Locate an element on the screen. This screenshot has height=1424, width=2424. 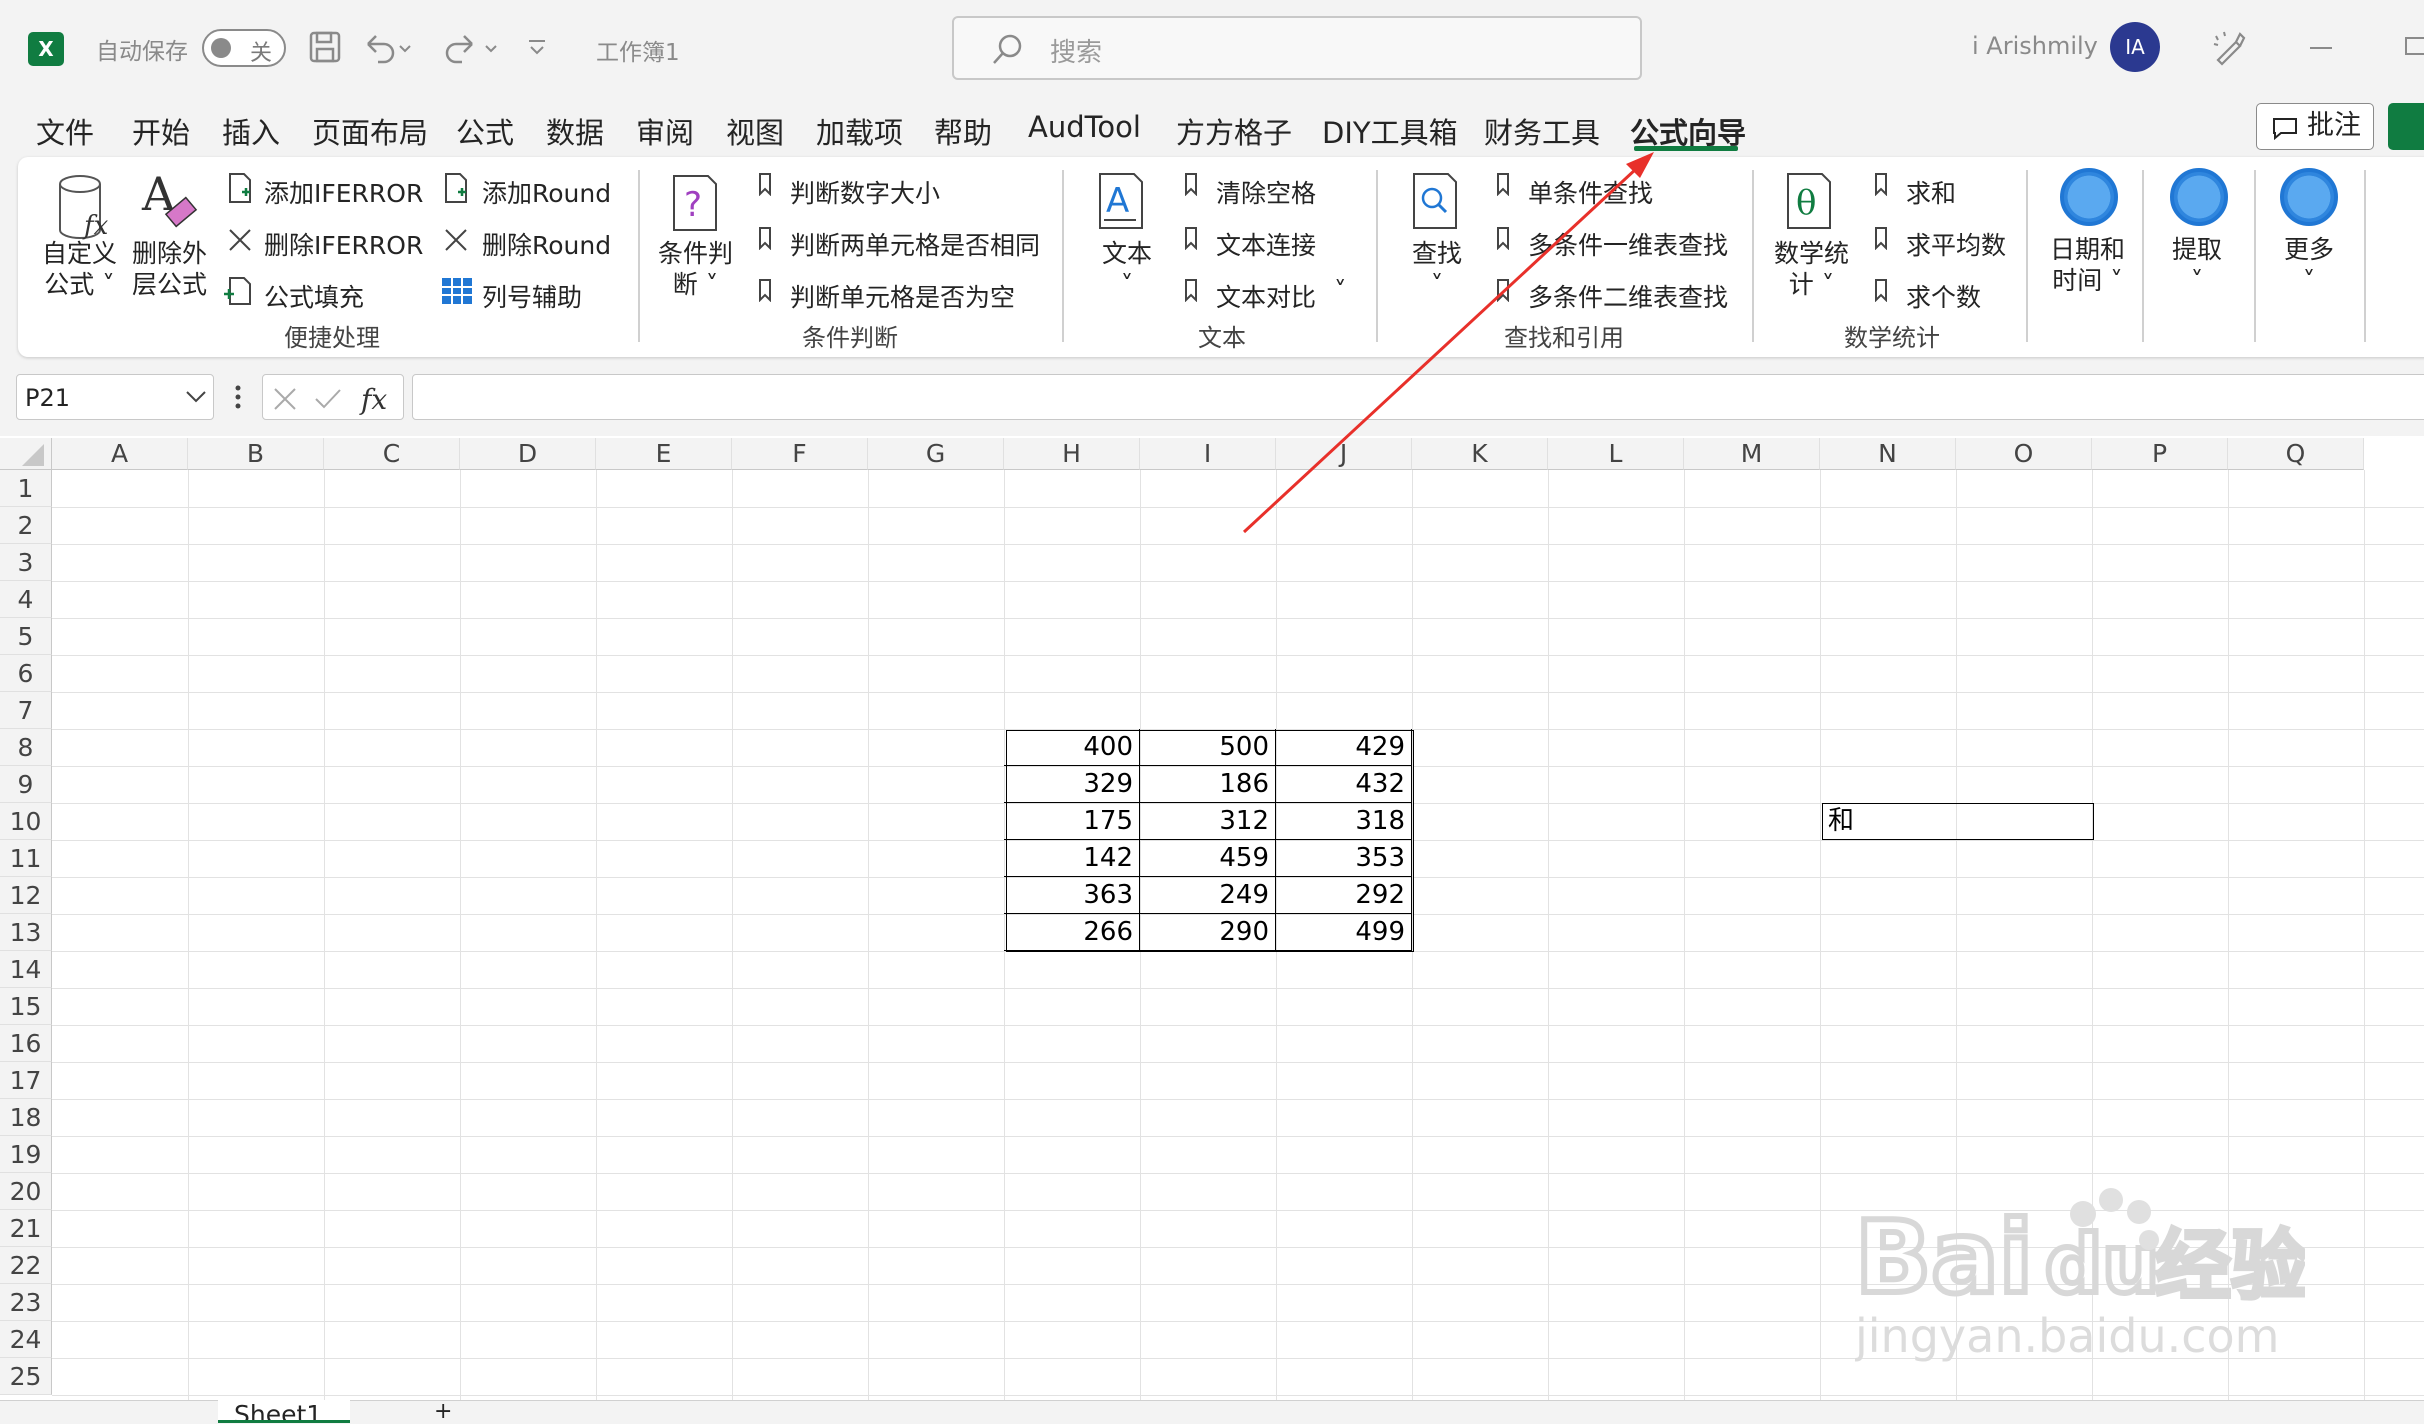
column-header: O is located at coordinates (2024, 454).